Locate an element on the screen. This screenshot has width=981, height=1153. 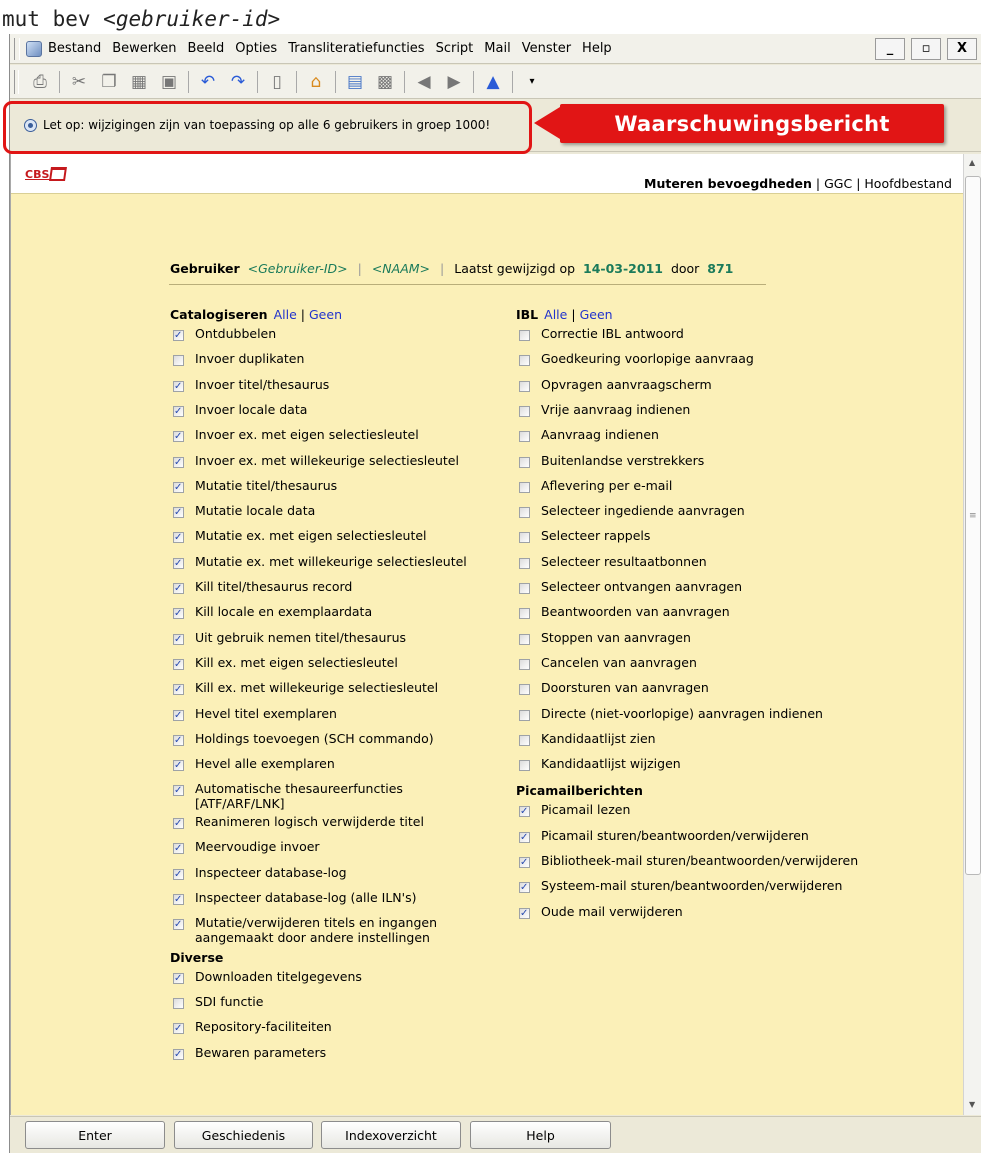
permission-item: Kill locale en exemplaardata is located at coordinates (272, 612).